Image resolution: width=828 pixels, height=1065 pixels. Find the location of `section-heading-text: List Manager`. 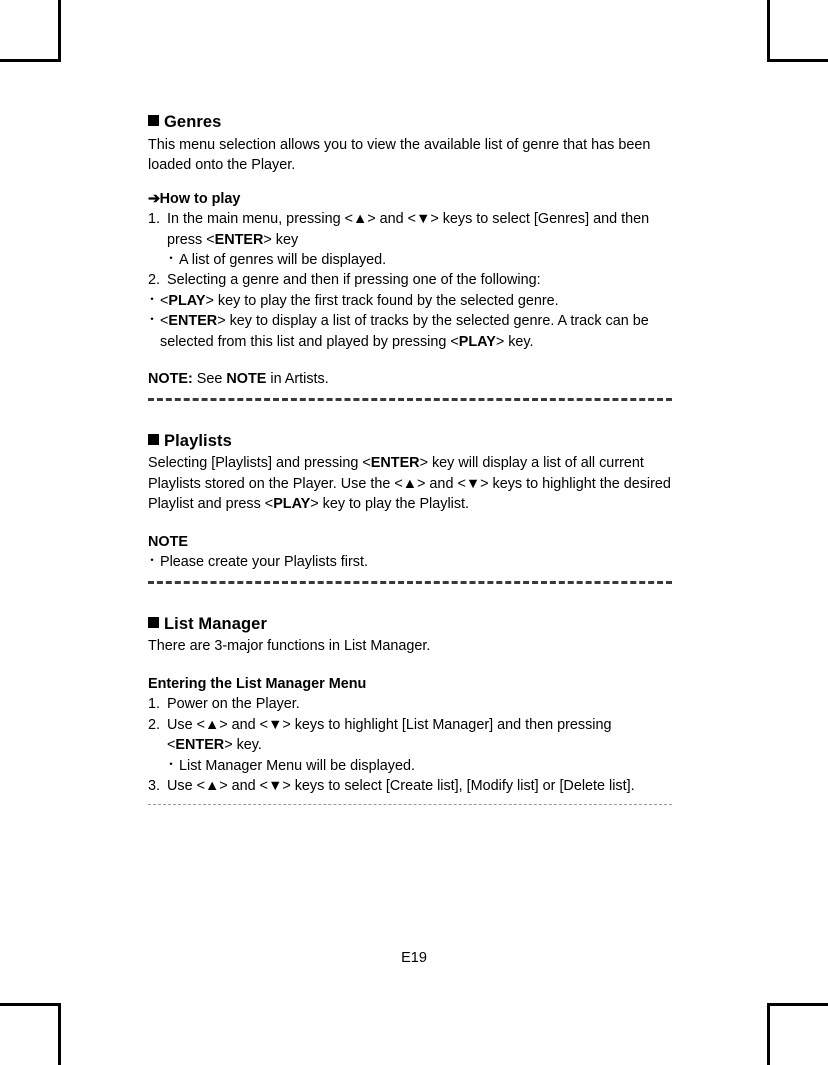

section-heading-text: List Manager is located at coordinates (215, 623).